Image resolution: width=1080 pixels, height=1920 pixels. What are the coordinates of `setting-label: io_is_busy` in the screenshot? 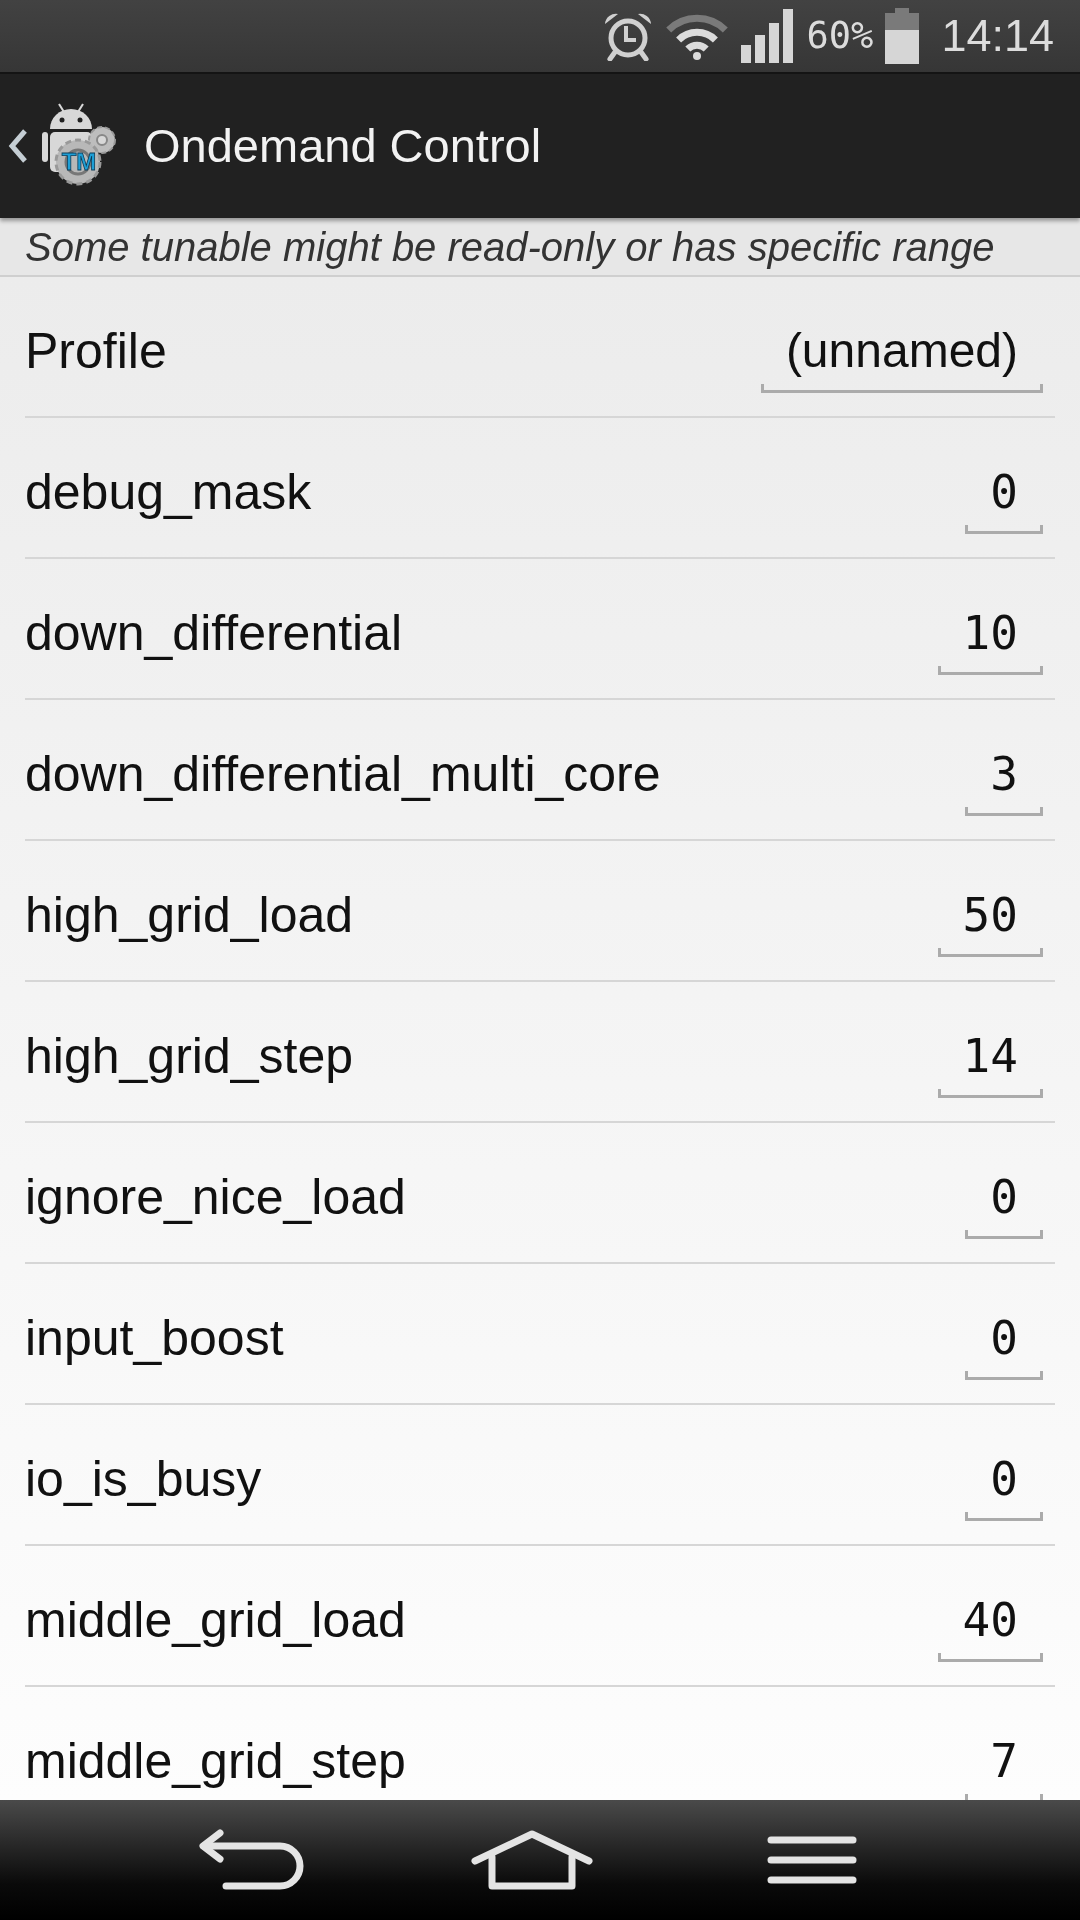 It's located at (143, 1479).